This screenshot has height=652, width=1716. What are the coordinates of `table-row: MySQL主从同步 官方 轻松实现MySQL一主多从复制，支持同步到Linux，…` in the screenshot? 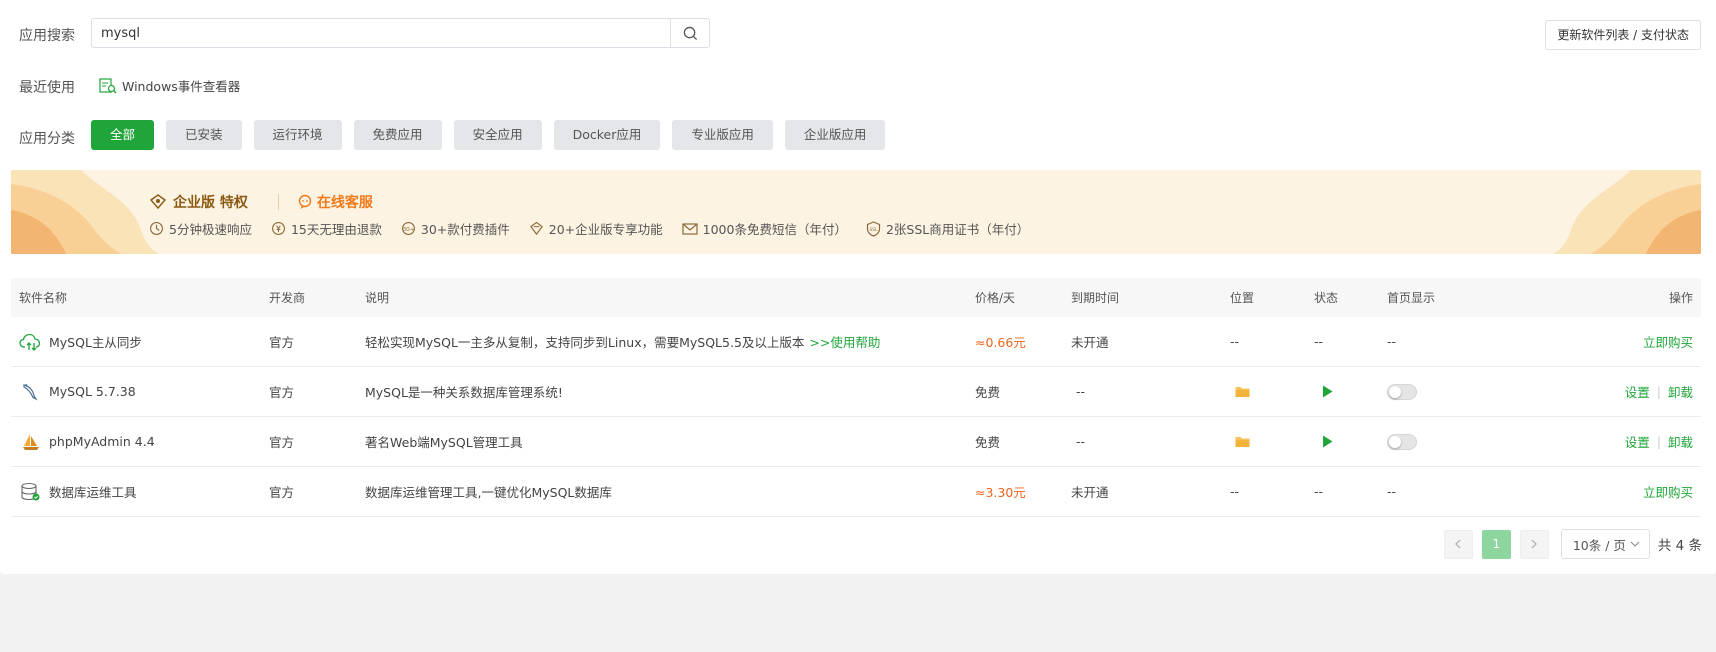 It's located at (856, 342).